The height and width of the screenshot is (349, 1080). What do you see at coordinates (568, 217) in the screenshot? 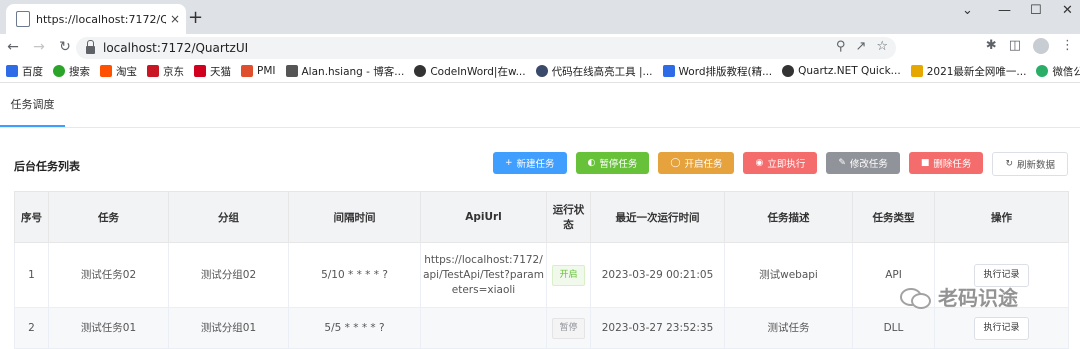
I see `column-header: 运行状态` at bounding box center [568, 217].